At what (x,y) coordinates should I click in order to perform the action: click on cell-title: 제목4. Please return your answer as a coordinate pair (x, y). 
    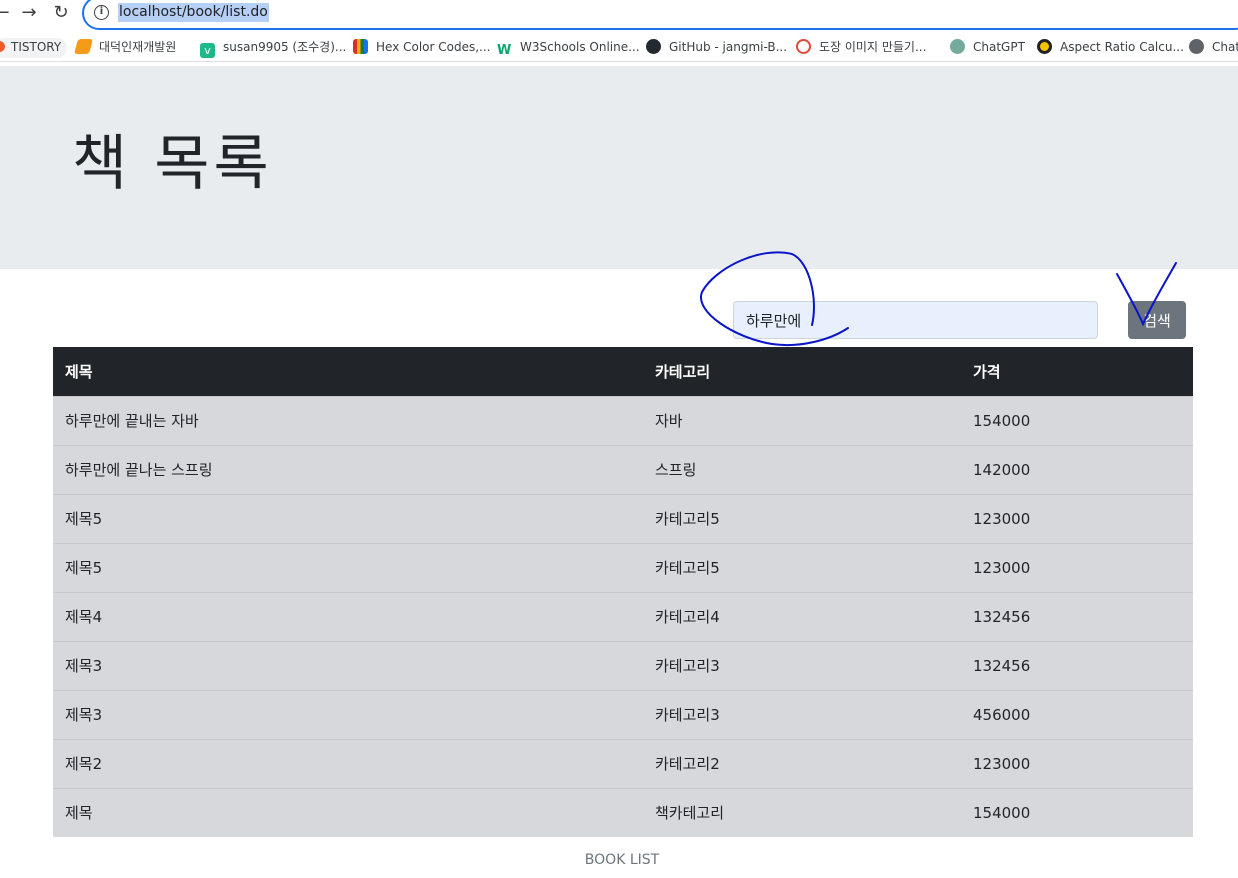
    Looking at the image, I should click on (348, 616).